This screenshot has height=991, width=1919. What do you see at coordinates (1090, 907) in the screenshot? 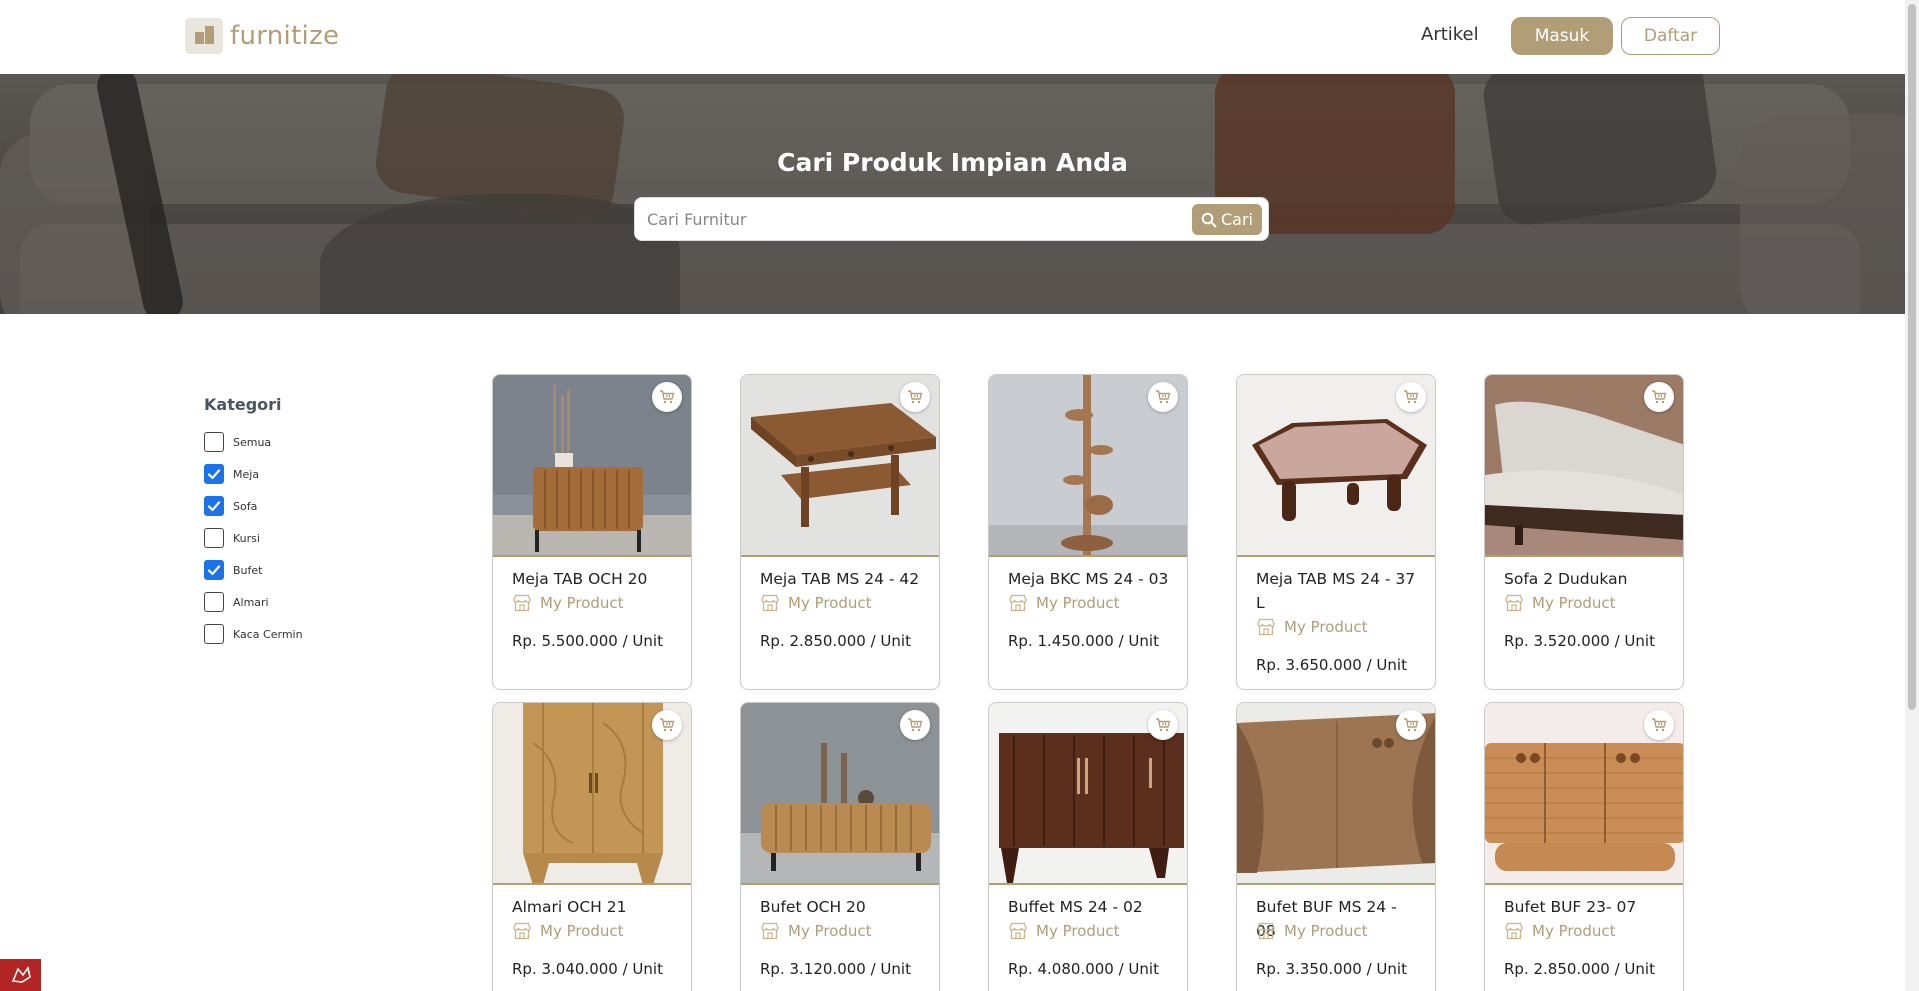
I see `product-name: Buffet MS 24 - 02` at bounding box center [1090, 907].